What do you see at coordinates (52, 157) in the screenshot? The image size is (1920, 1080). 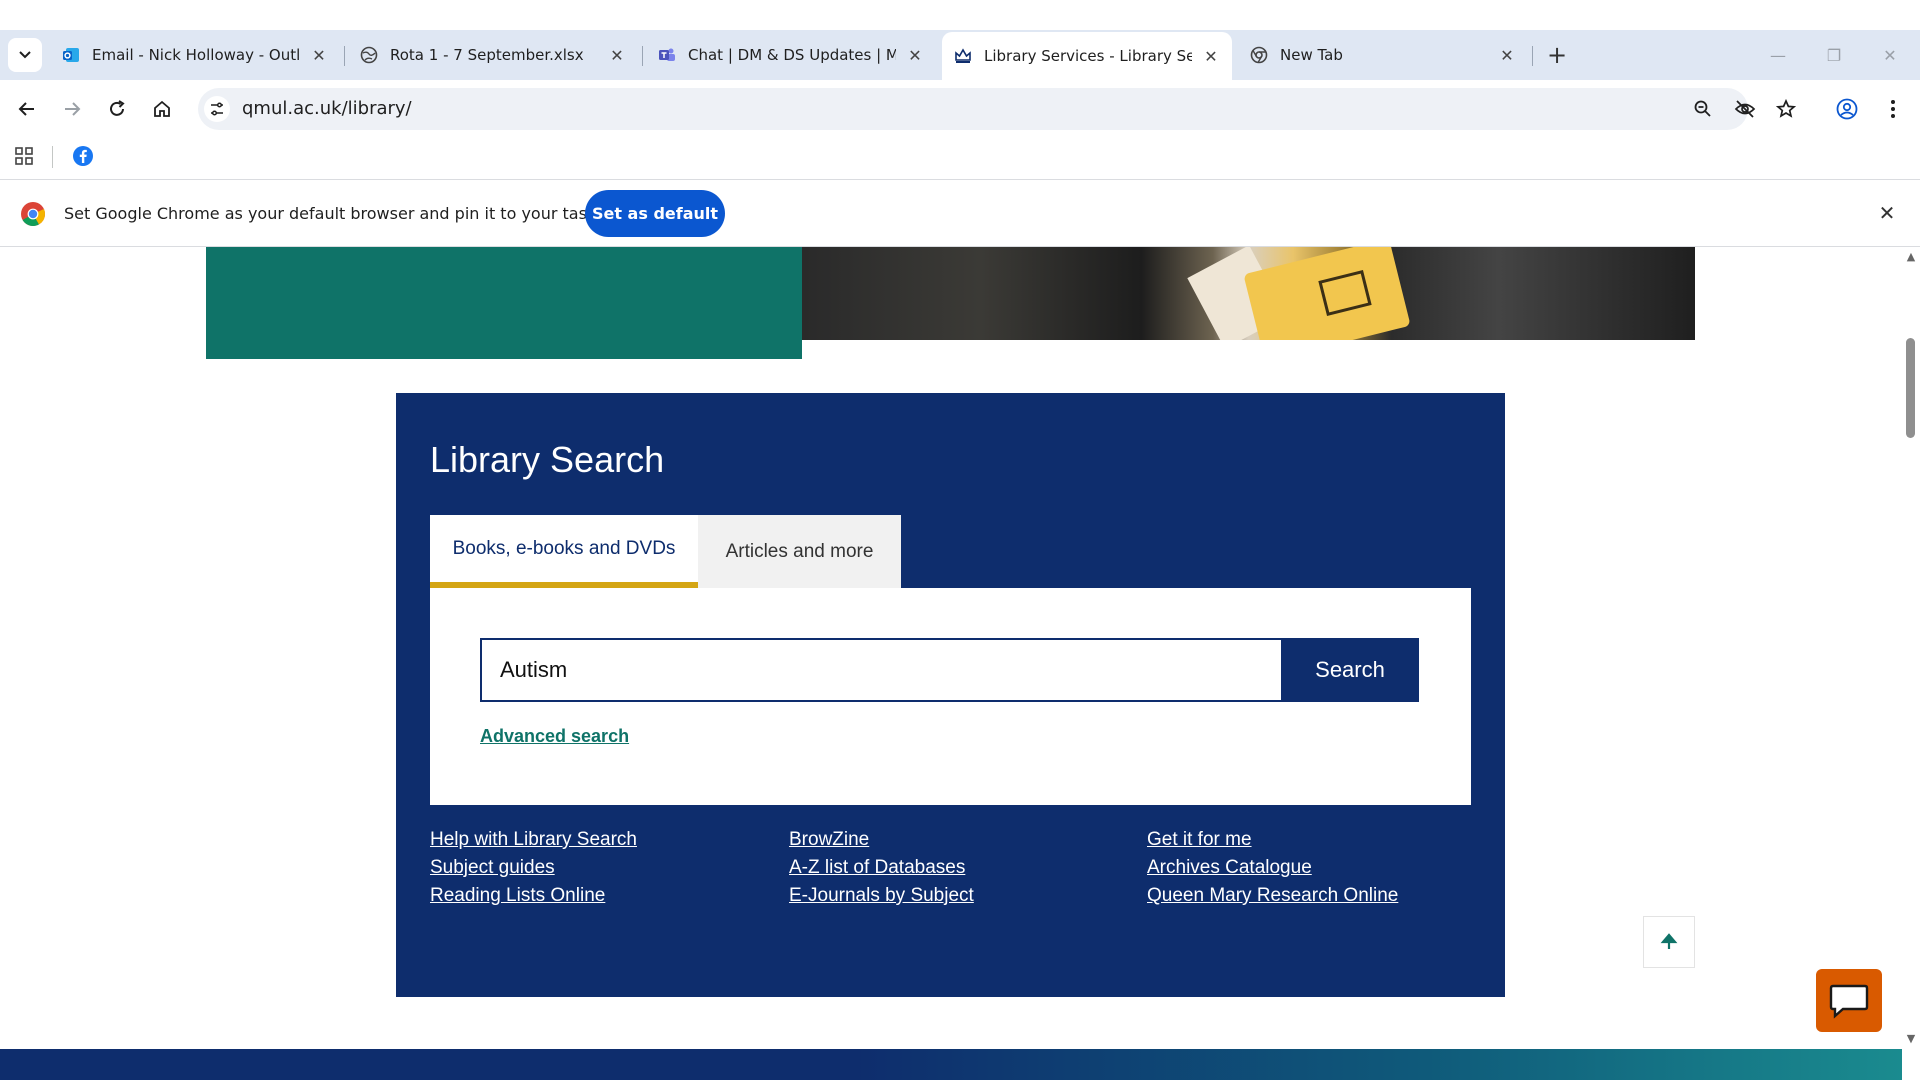 I see `bookmarks-separator` at bounding box center [52, 157].